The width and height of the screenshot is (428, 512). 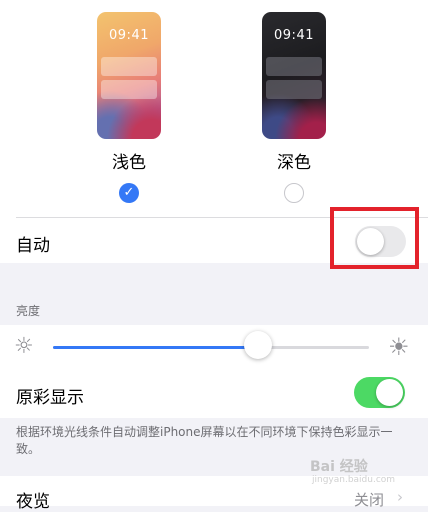 I want to click on dark-mode-radio, so click(x=294, y=193).